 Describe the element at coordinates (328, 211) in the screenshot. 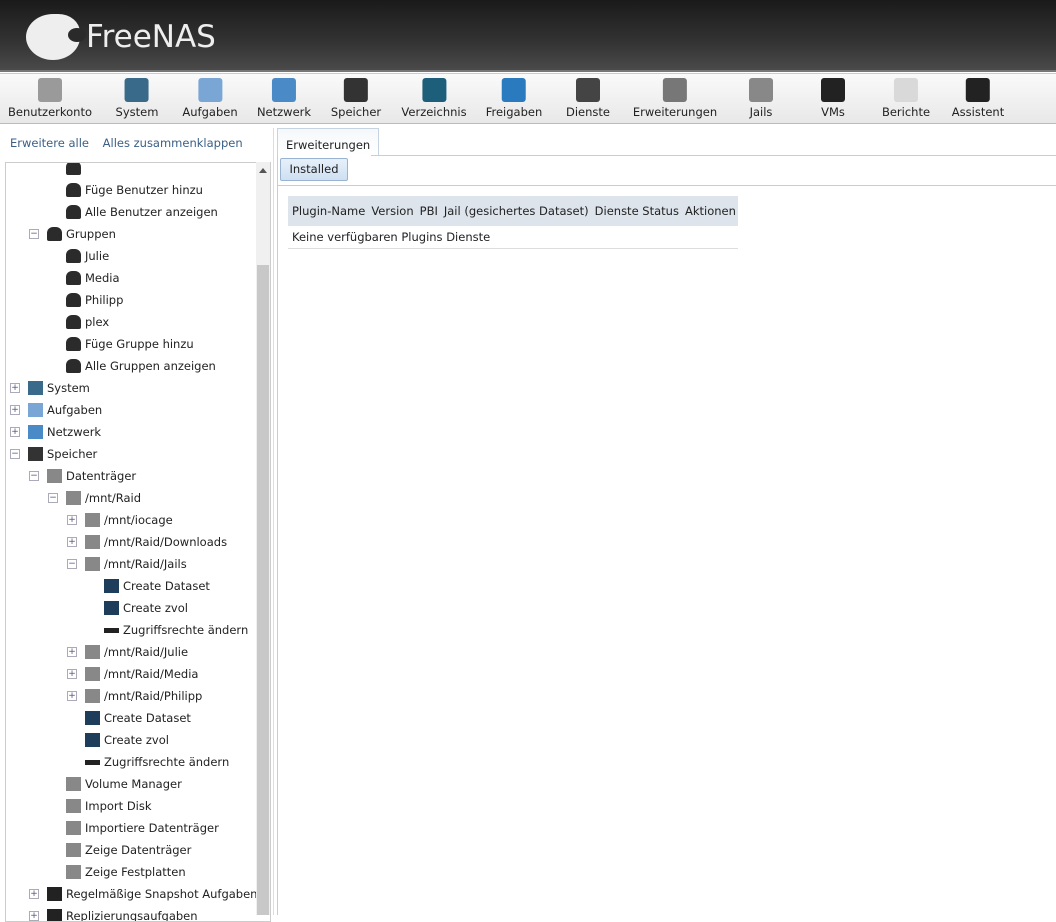

I see `column-header: Plugin-Name` at that location.